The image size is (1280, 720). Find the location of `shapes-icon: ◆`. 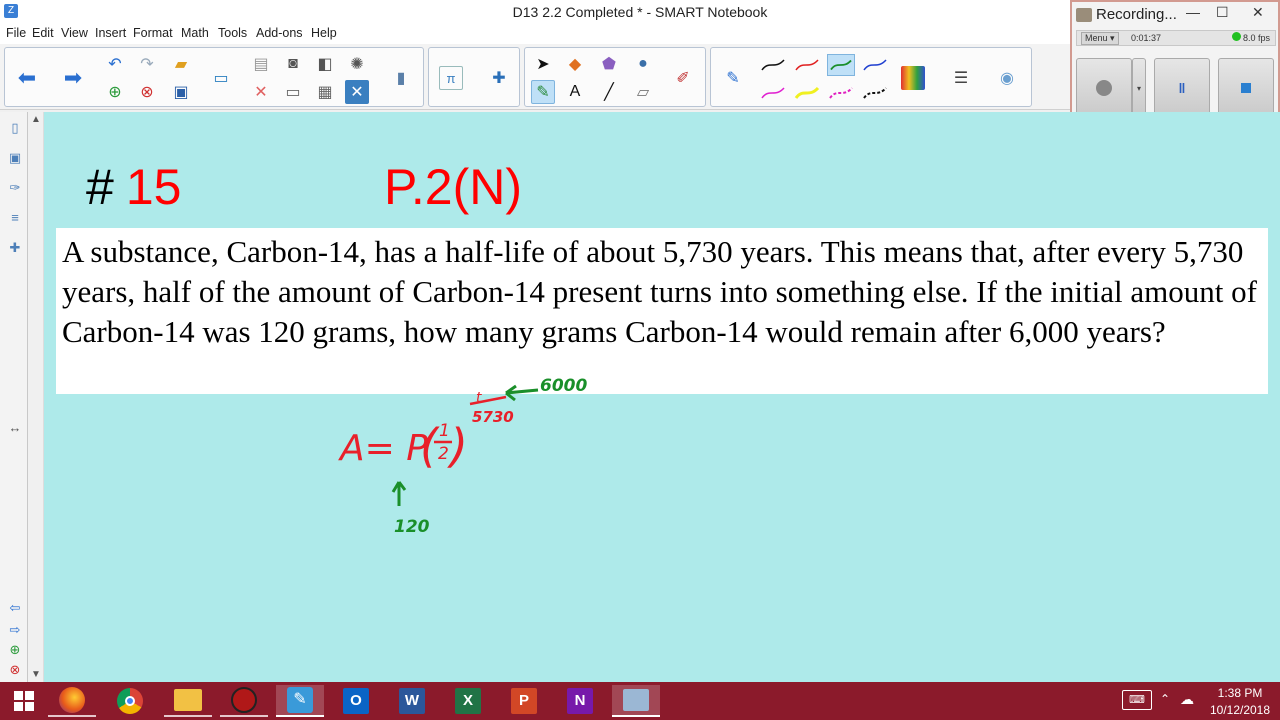

shapes-icon: ◆ is located at coordinates (575, 64).